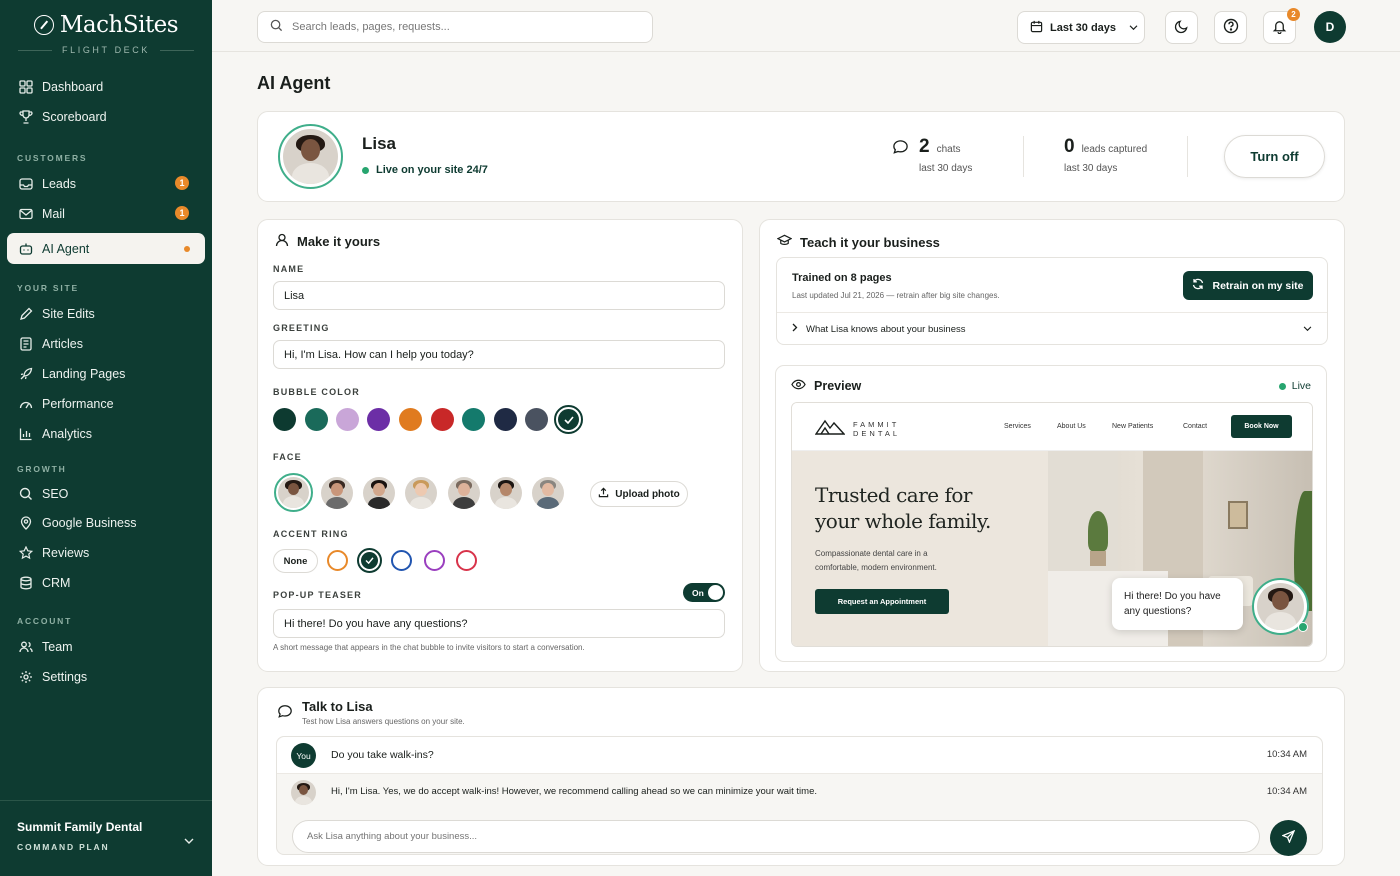 Image resolution: width=1400 pixels, height=876 pixels. Describe the element at coordinates (52, 158) in the screenshot. I see `section-title-customers: CUSTOMERS` at that location.